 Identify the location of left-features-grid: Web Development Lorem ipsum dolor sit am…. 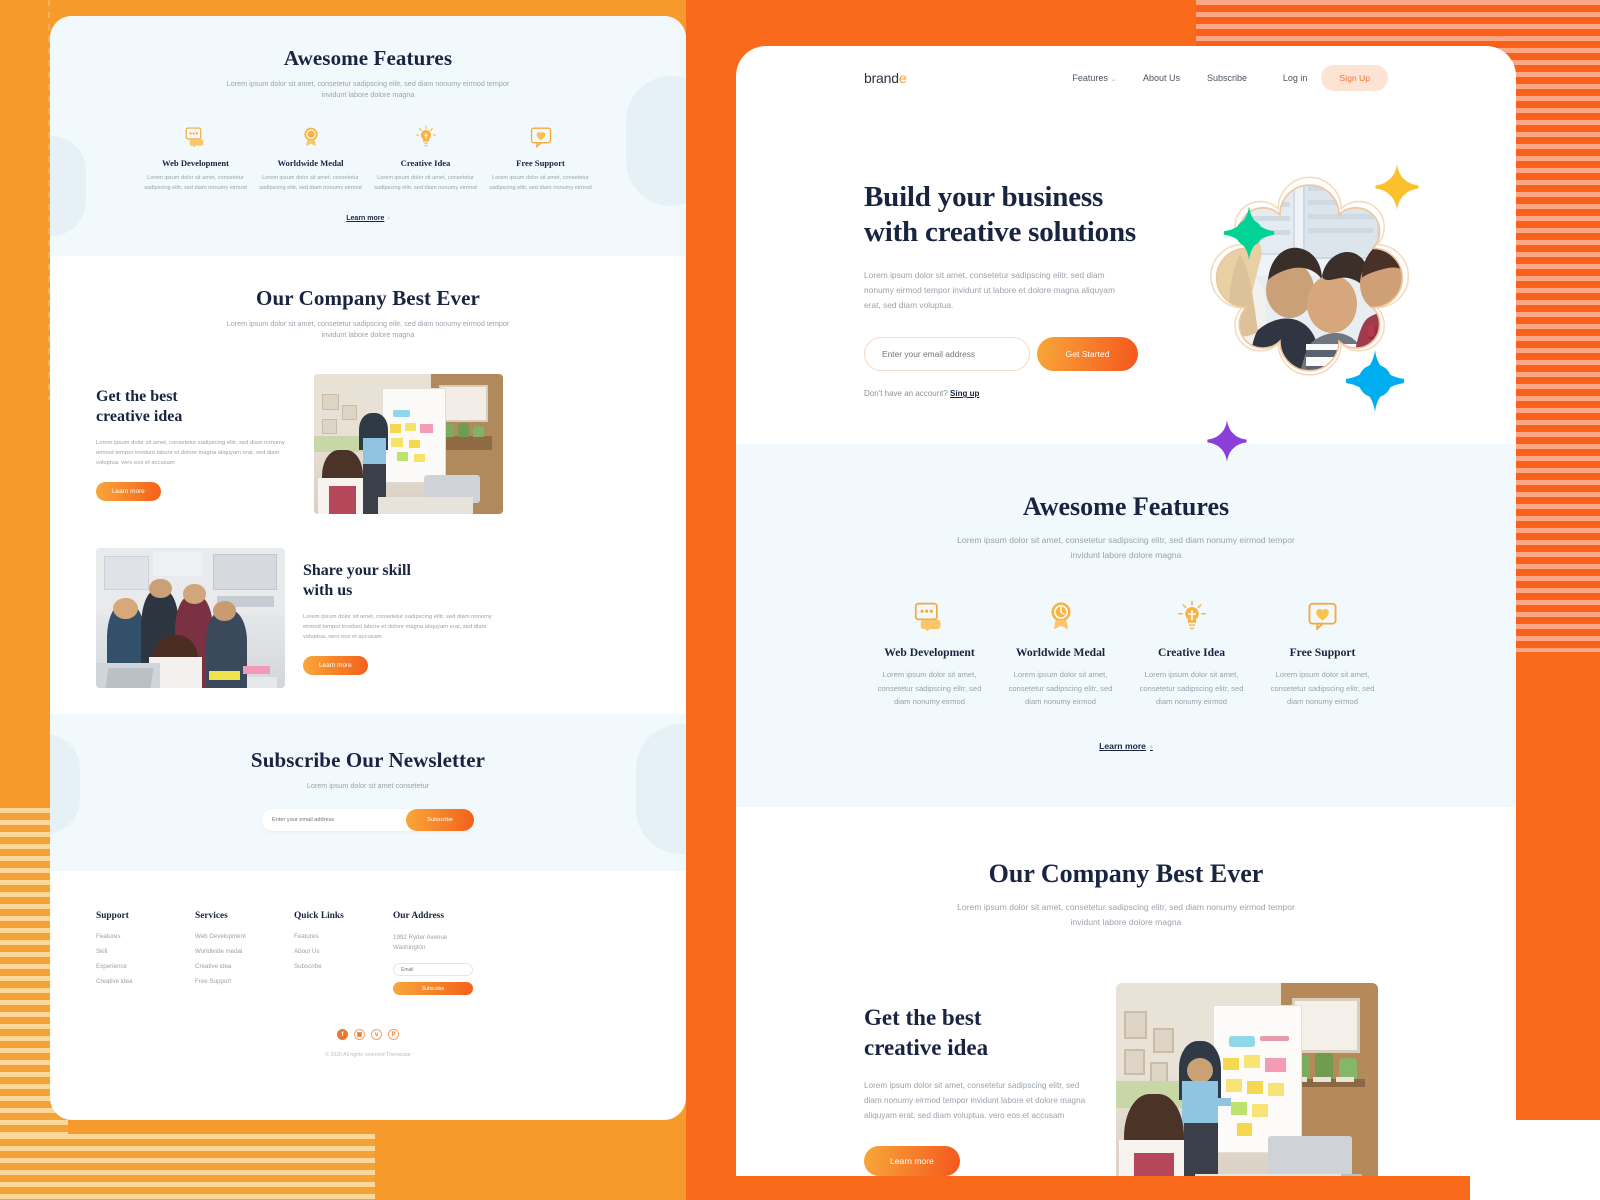
(368, 158).